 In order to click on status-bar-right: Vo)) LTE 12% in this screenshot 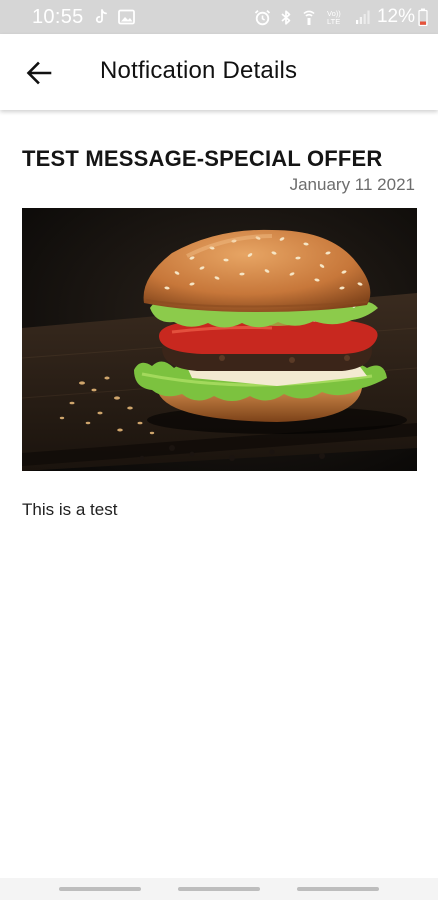, I will do `click(336, 17)`.